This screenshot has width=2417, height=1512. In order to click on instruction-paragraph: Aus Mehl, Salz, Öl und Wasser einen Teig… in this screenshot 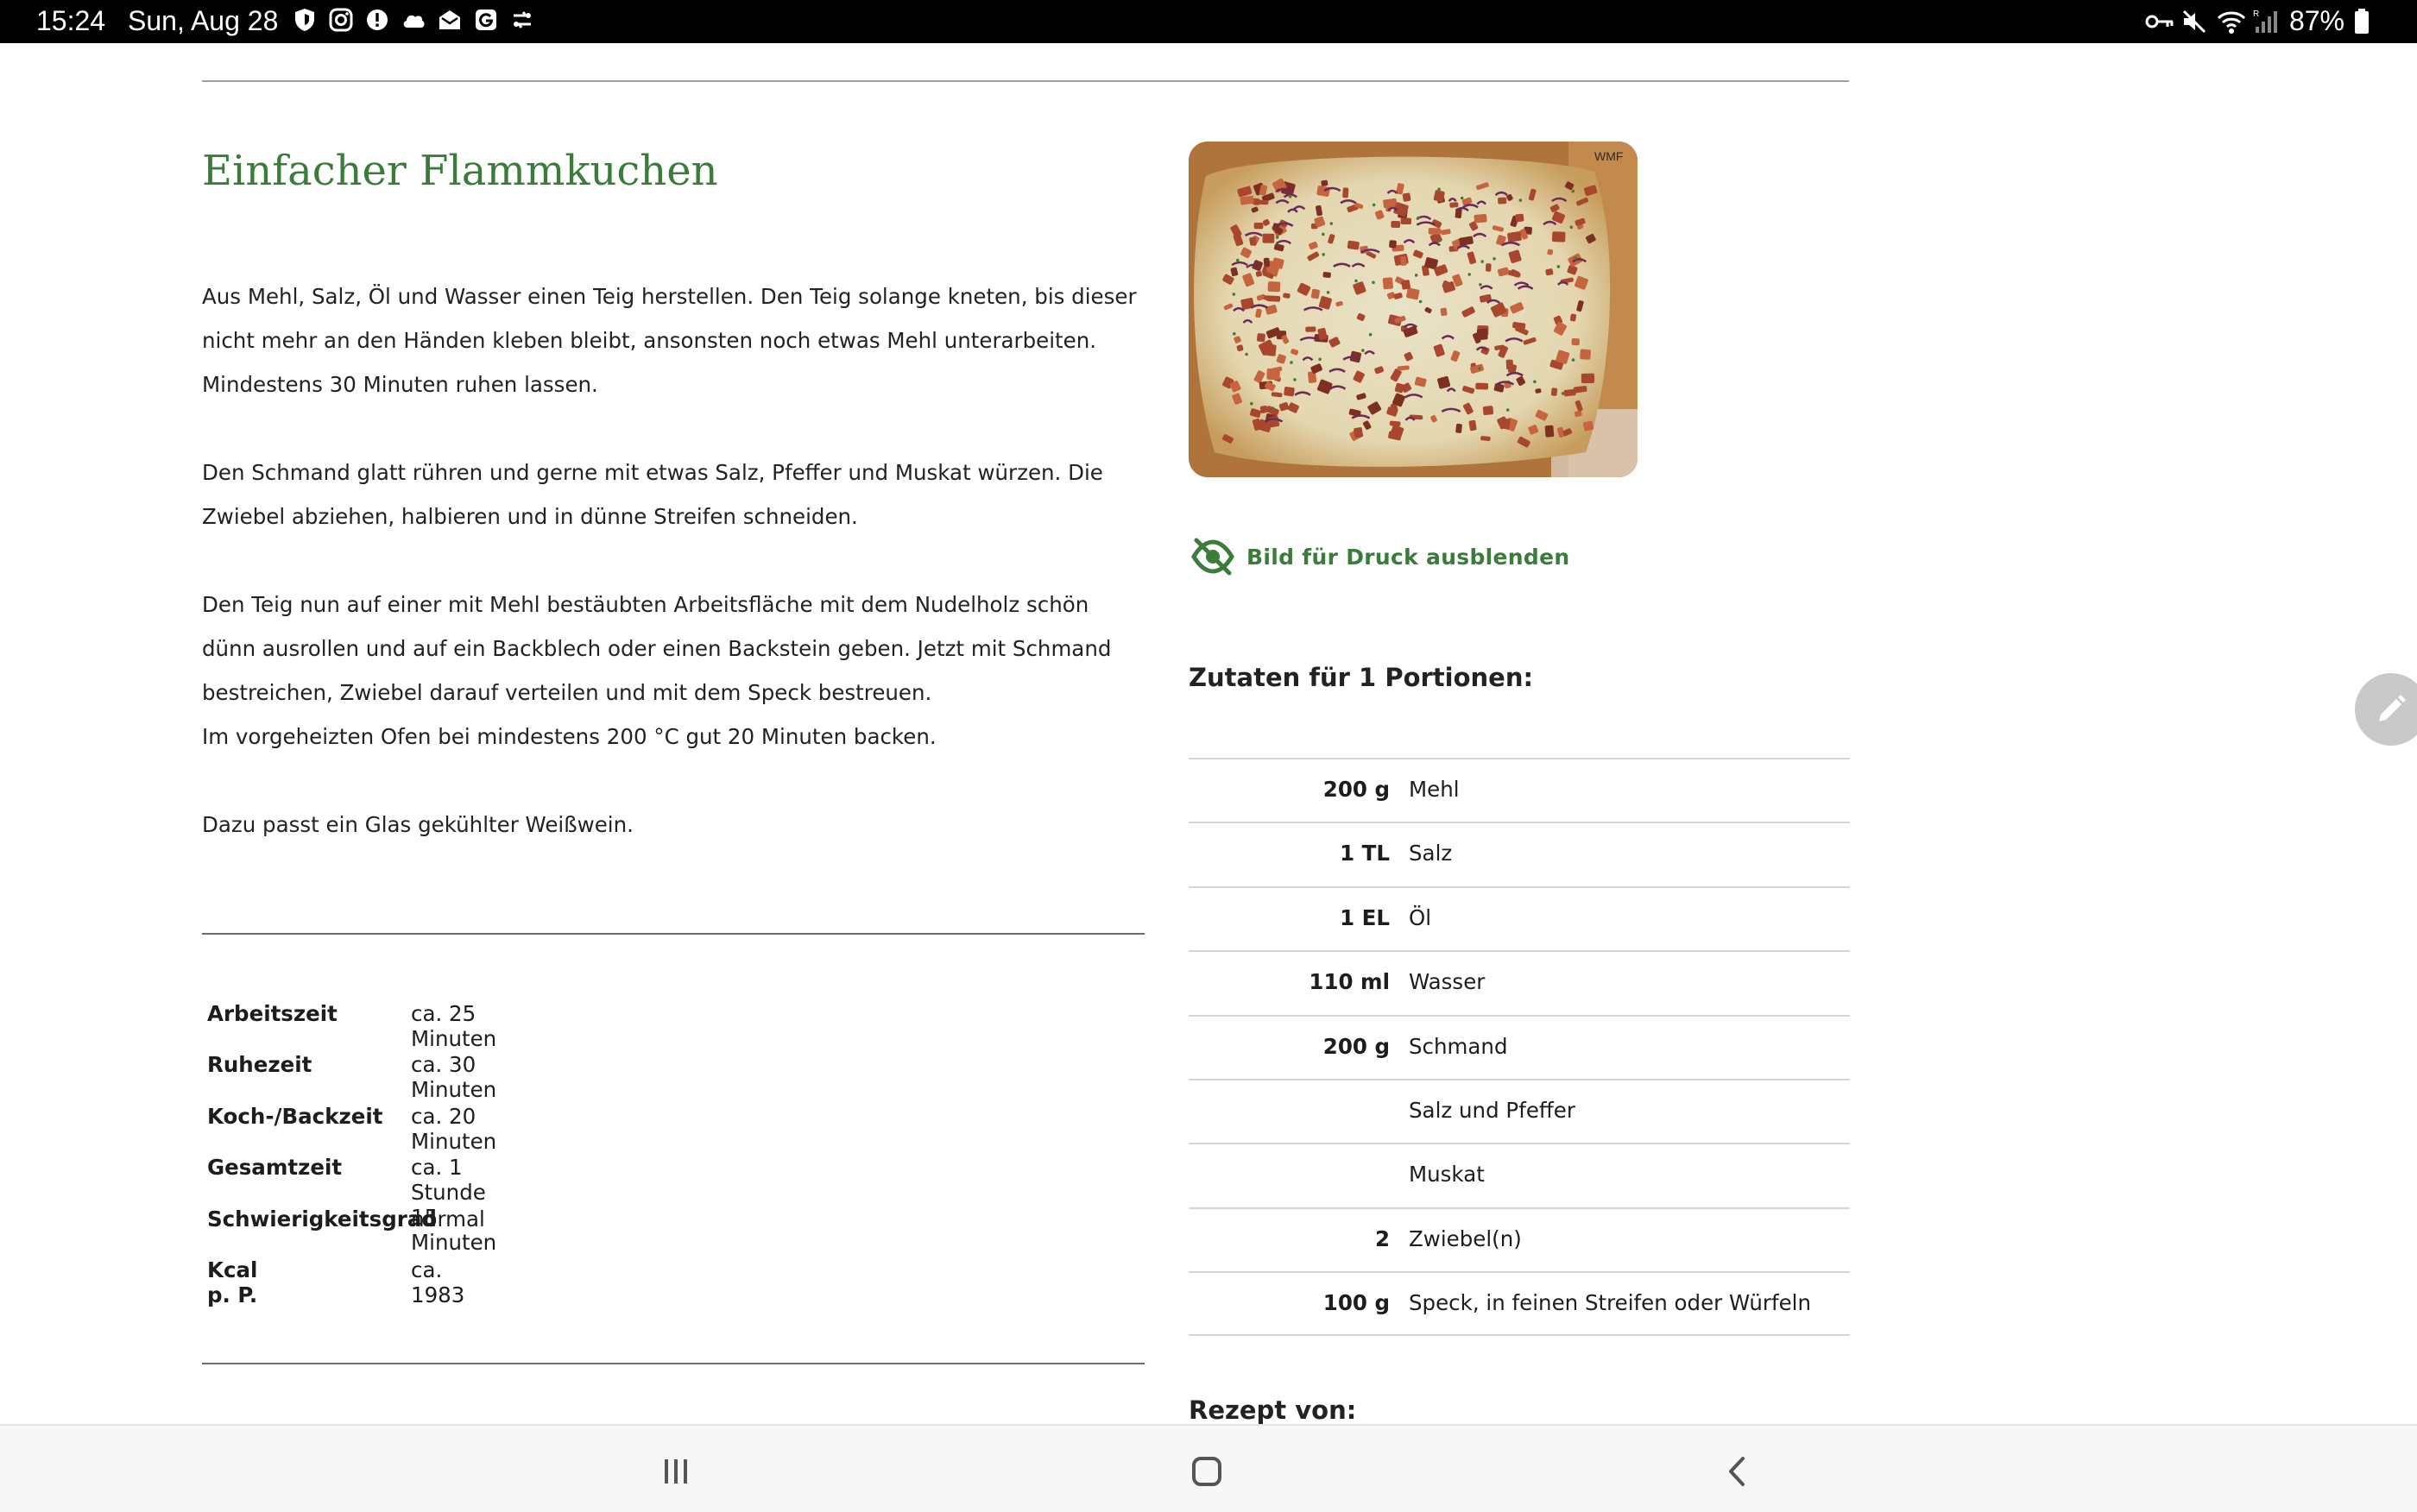, I will do `click(669, 341)`.